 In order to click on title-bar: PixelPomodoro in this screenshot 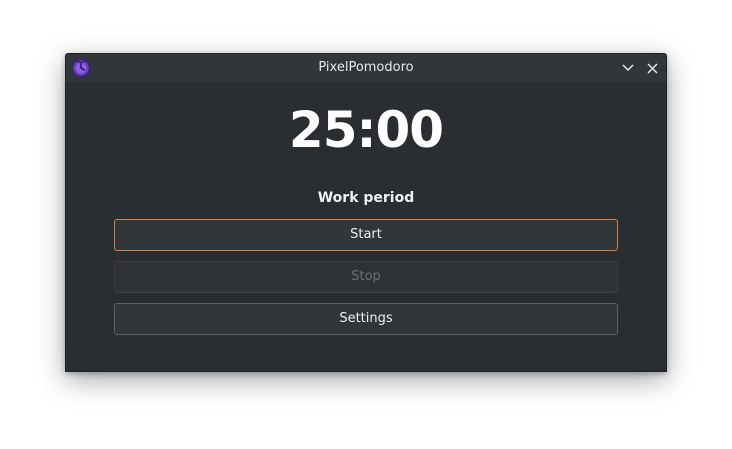, I will do `click(366, 68)`.